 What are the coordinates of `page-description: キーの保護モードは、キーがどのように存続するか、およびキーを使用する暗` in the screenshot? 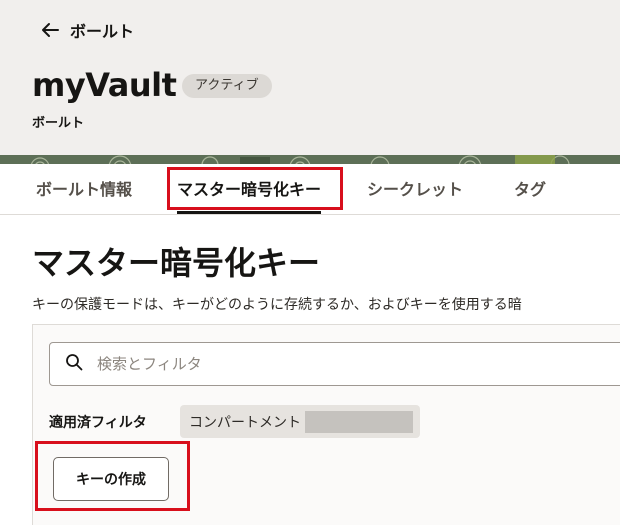 It's located at (277, 305).